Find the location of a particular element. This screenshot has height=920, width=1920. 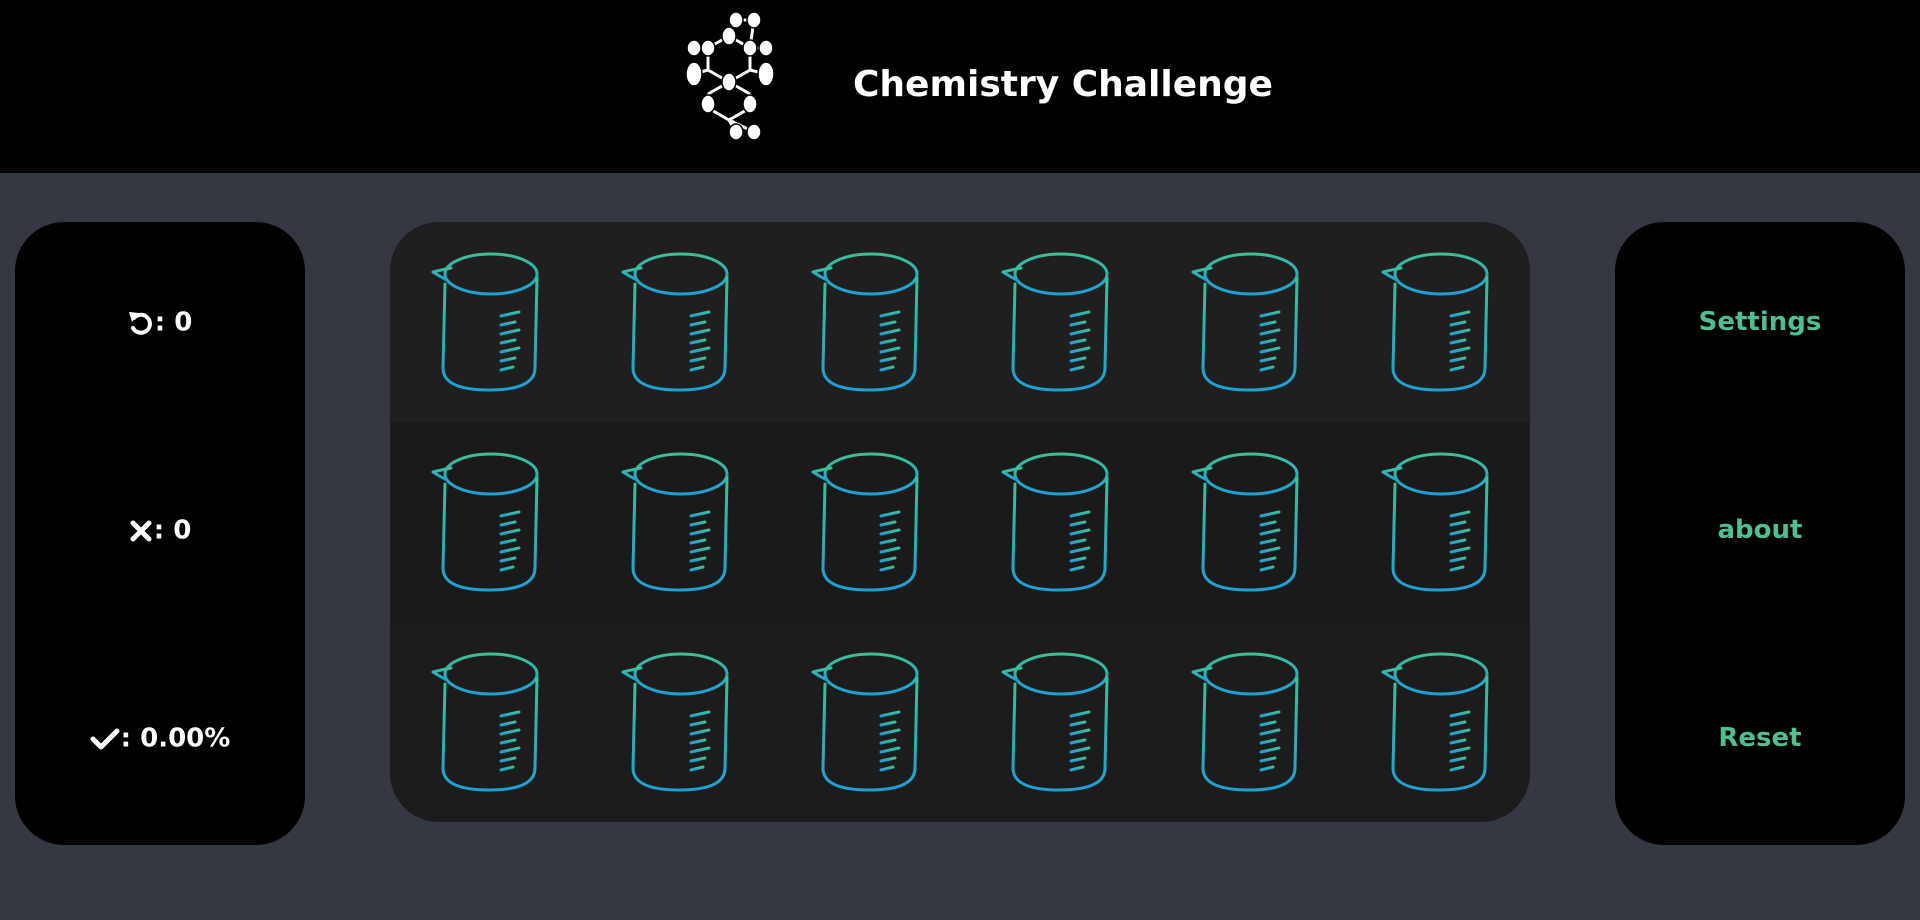

mistakes-value: 0 is located at coordinates (182, 530).